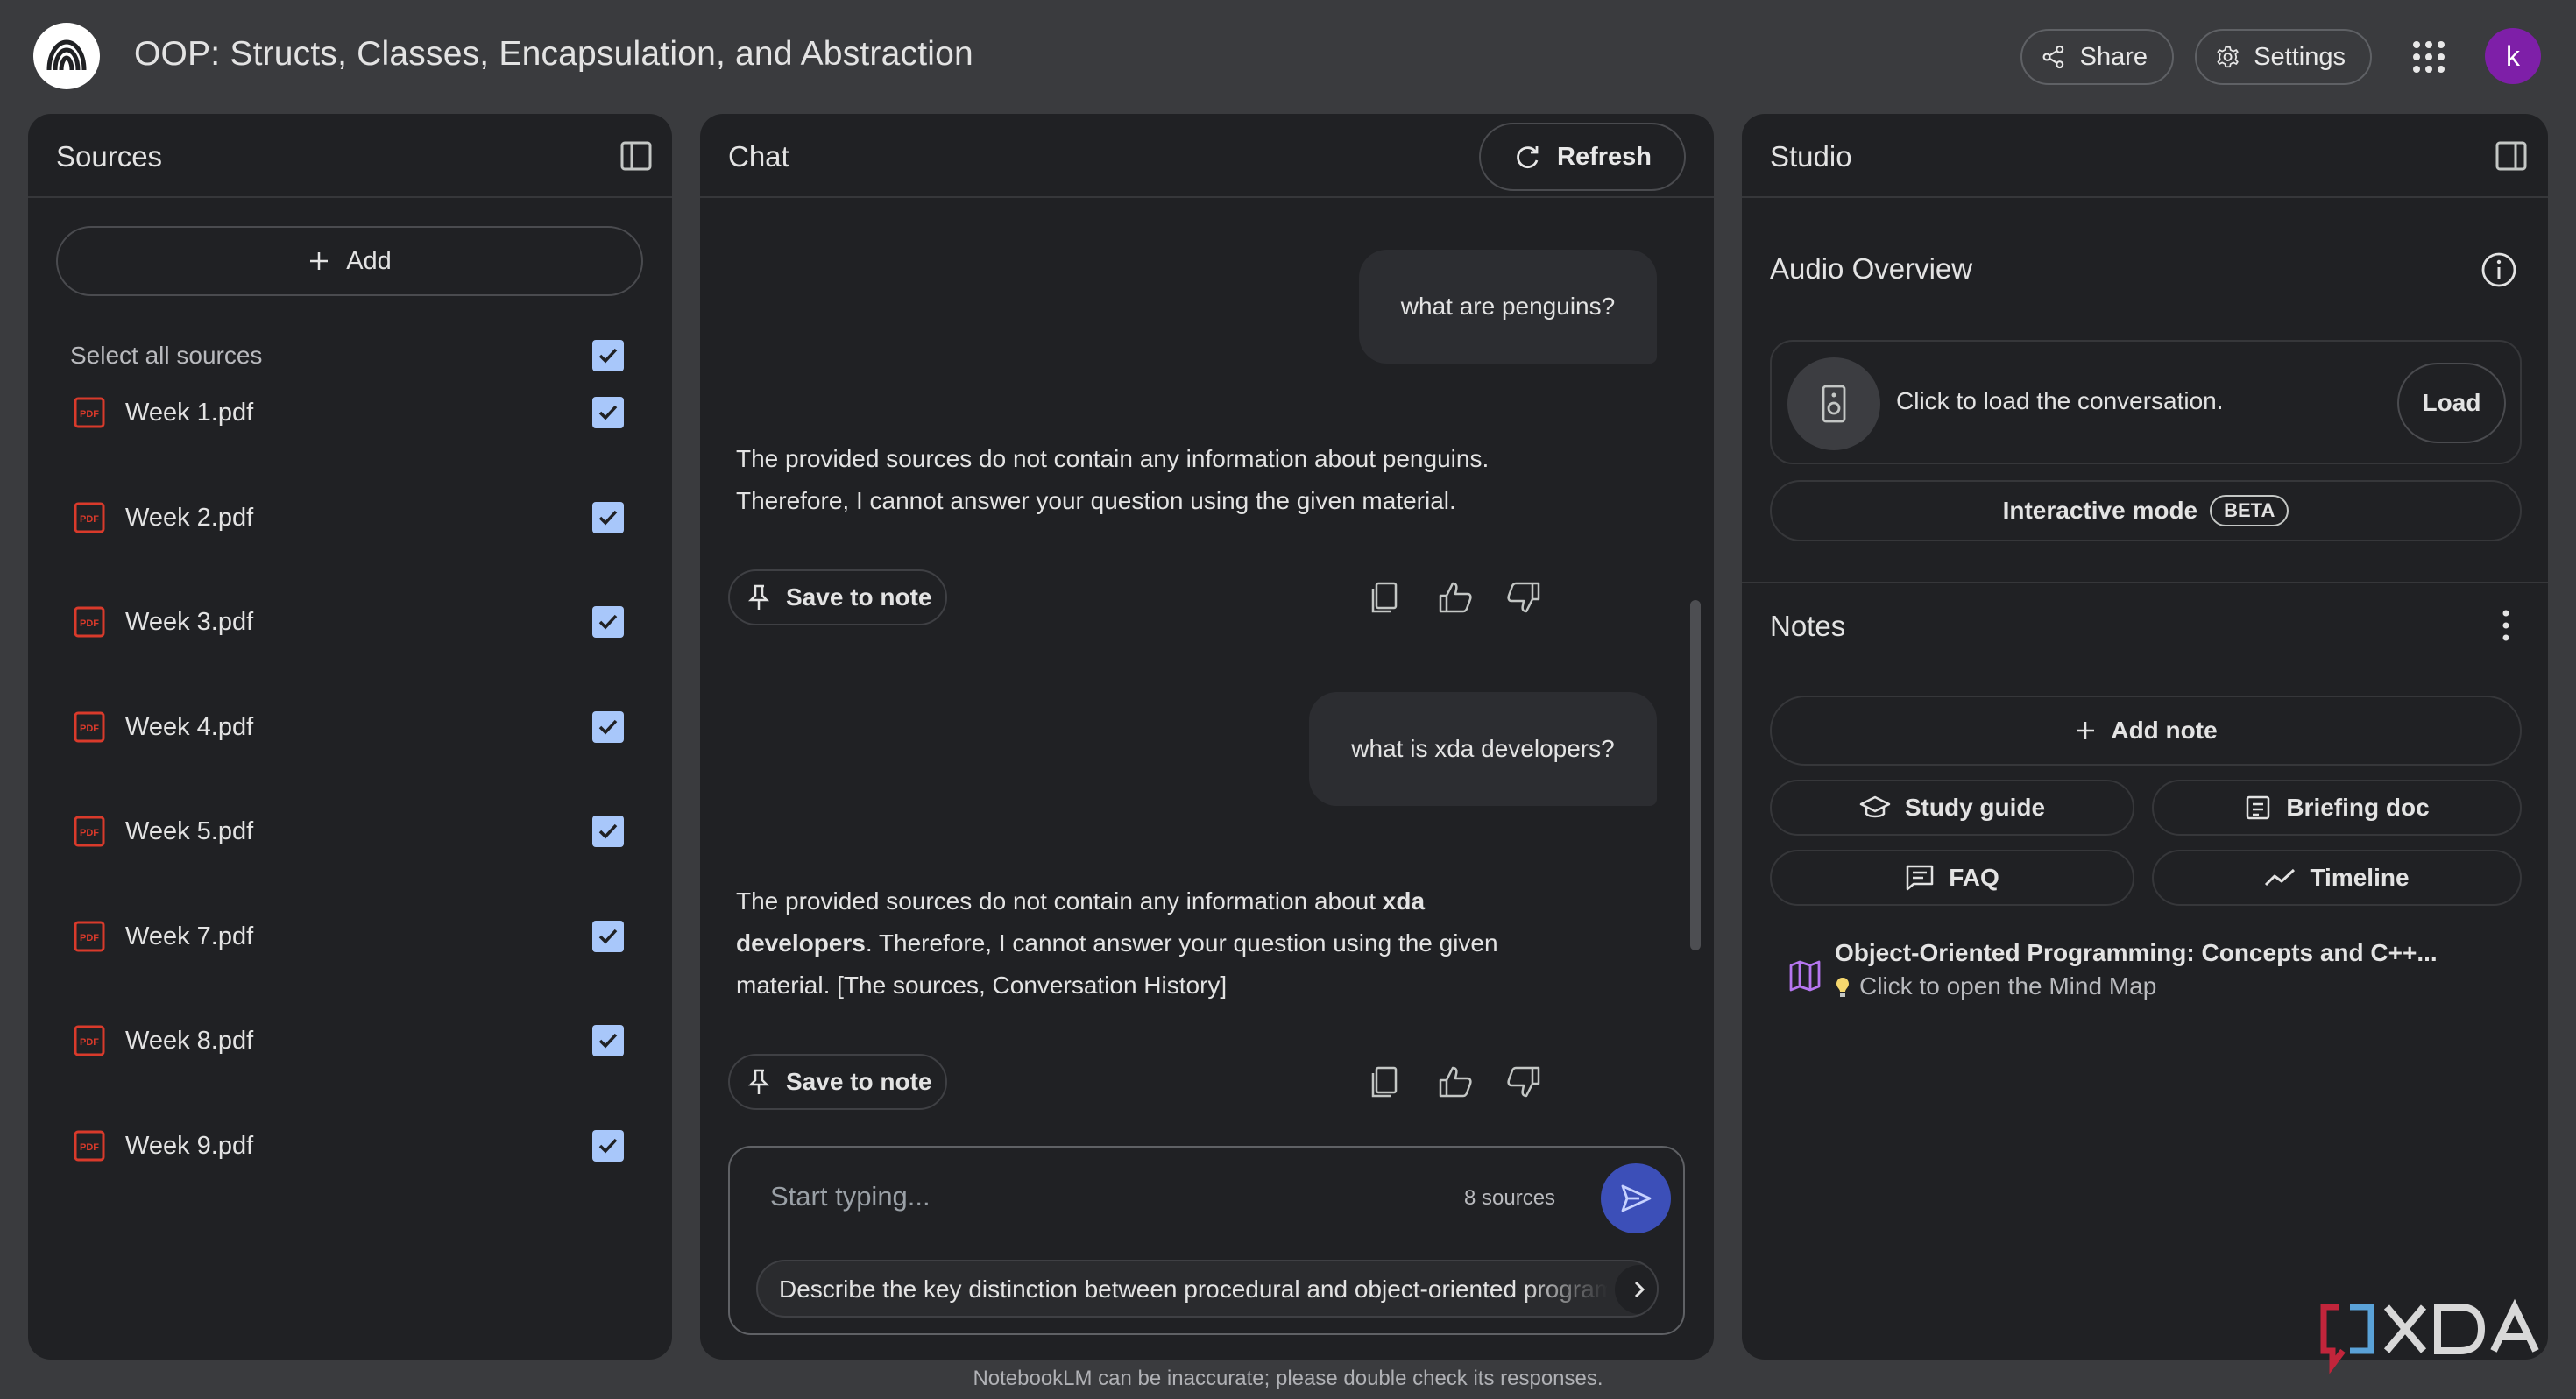 This screenshot has width=2576, height=1399. I want to click on study-guide-label: Study guide, so click(1975, 807).